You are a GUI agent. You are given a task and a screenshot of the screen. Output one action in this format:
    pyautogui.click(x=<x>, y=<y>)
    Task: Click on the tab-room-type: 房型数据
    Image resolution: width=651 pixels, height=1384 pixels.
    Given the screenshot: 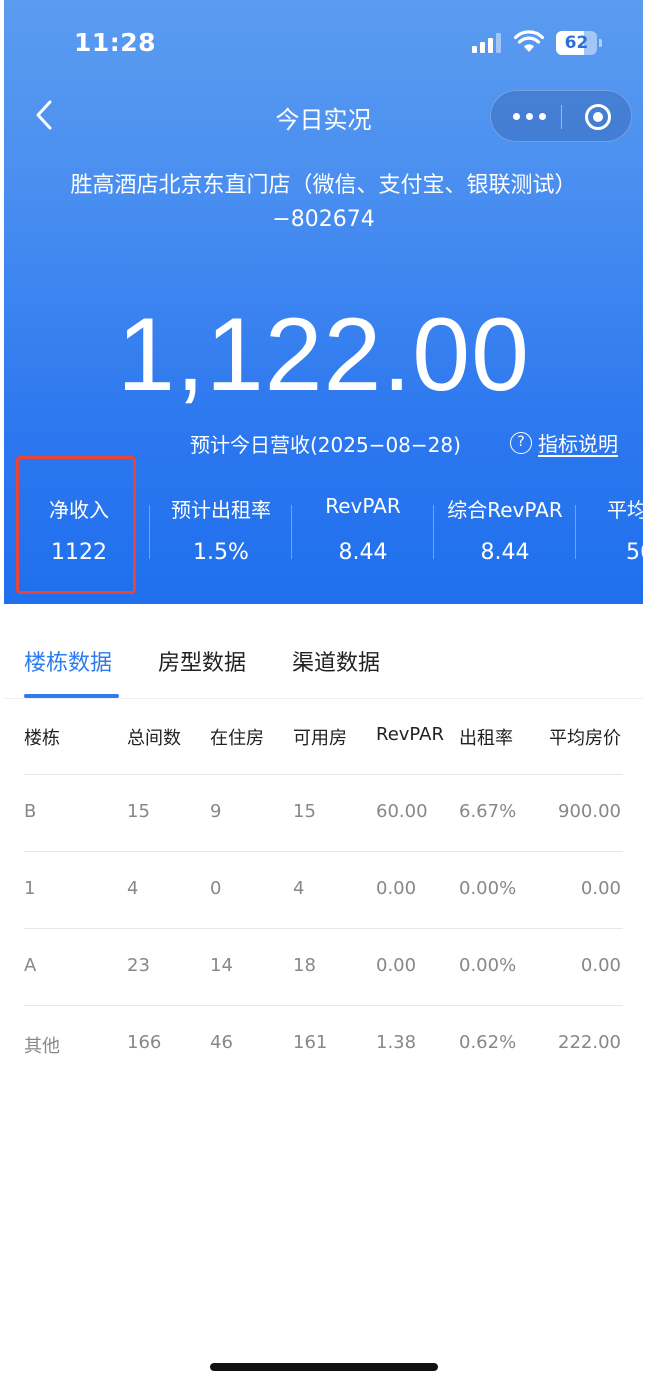 What is the action you would take?
    pyautogui.click(x=202, y=661)
    